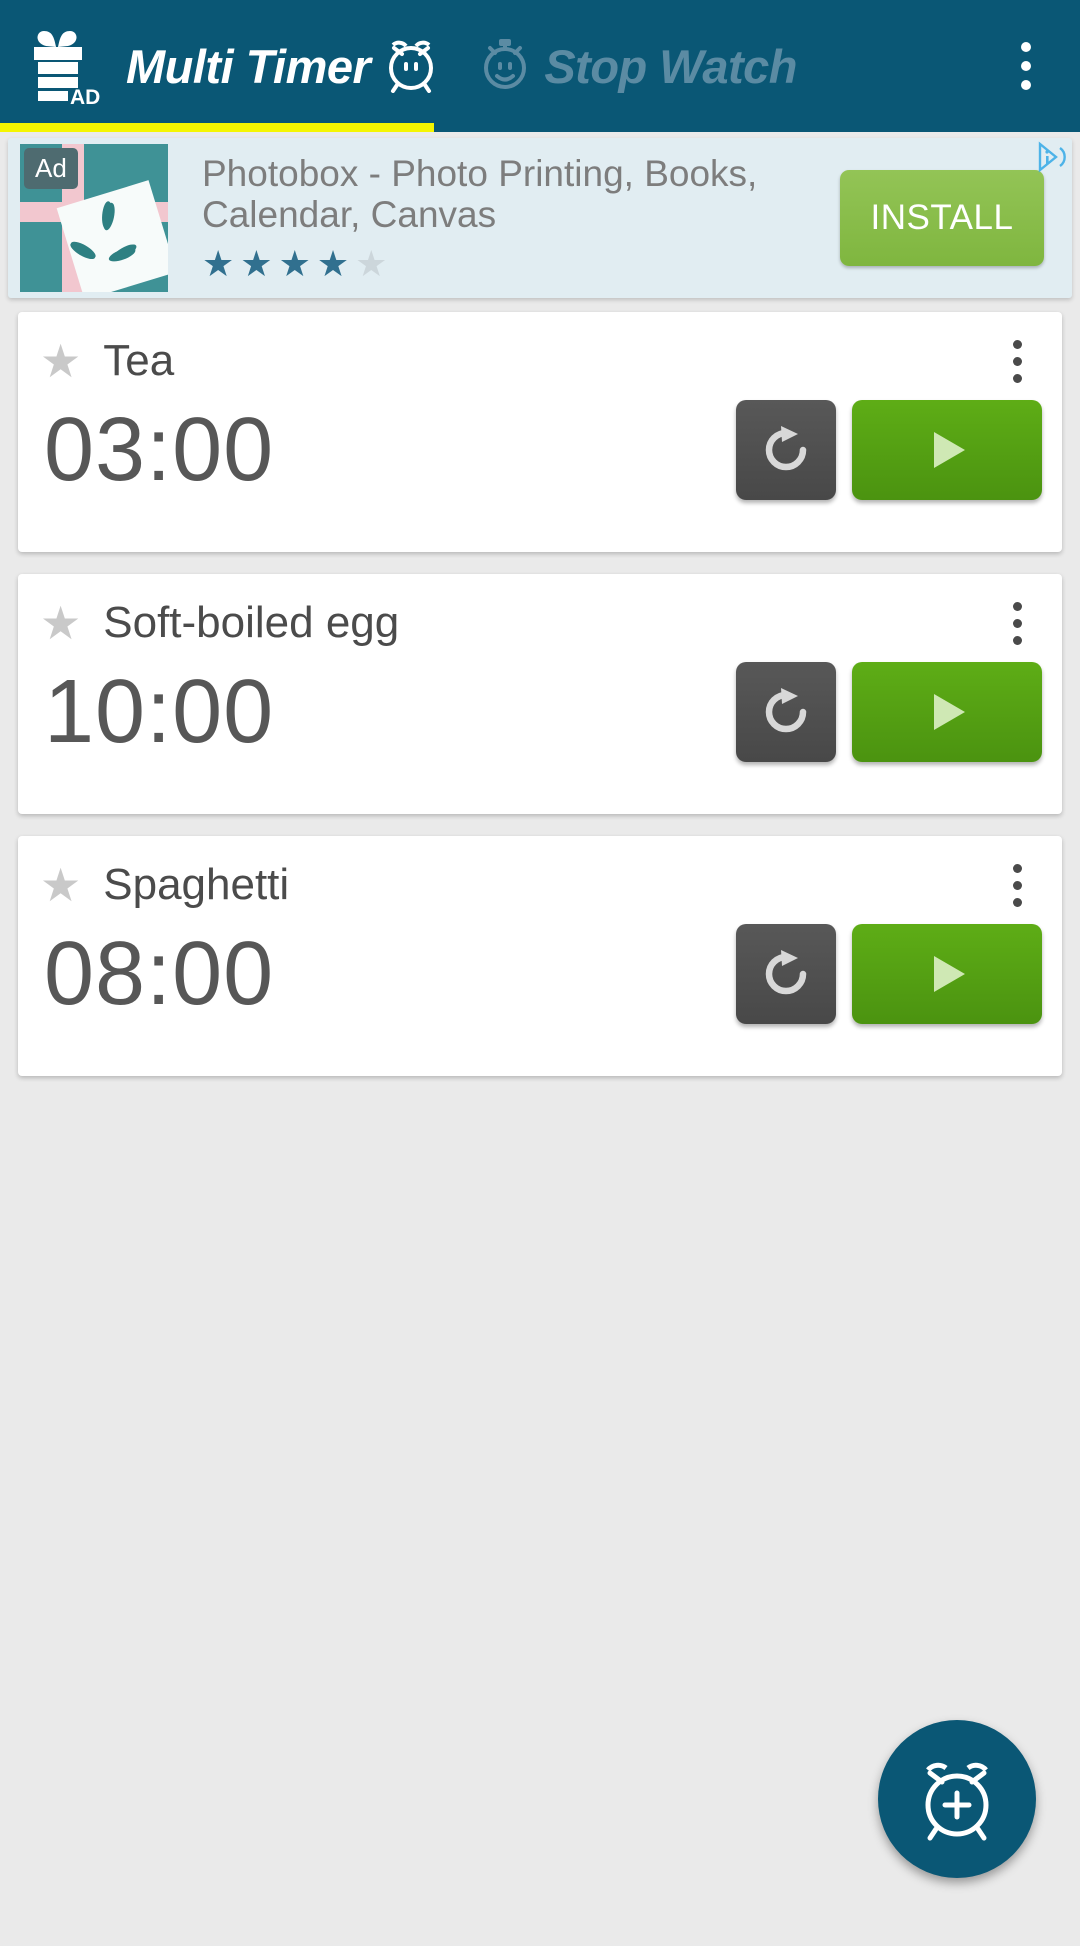 The height and width of the screenshot is (1946, 1080). What do you see at coordinates (670, 66) in the screenshot?
I see `tab-stop-watch-label: Stop Watch` at bounding box center [670, 66].